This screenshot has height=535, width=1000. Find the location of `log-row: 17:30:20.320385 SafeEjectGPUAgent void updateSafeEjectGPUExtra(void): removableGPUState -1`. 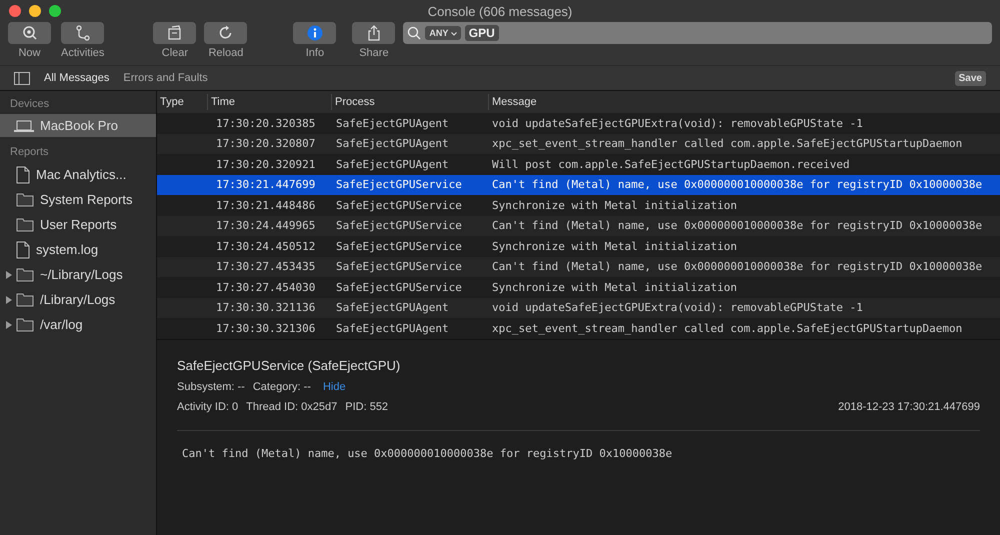

log-row: 17:30:20.320385 SafeEjectGPUAgent void updateSafeEjectGPUExtra(void): removableGPUState -1 is located at coordinates (578, 123).